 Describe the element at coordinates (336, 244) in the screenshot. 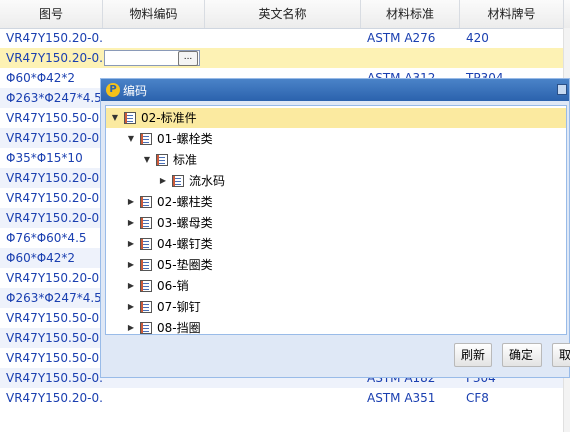

I see `tree-node: ▶ 04-螺钉类` at that location.